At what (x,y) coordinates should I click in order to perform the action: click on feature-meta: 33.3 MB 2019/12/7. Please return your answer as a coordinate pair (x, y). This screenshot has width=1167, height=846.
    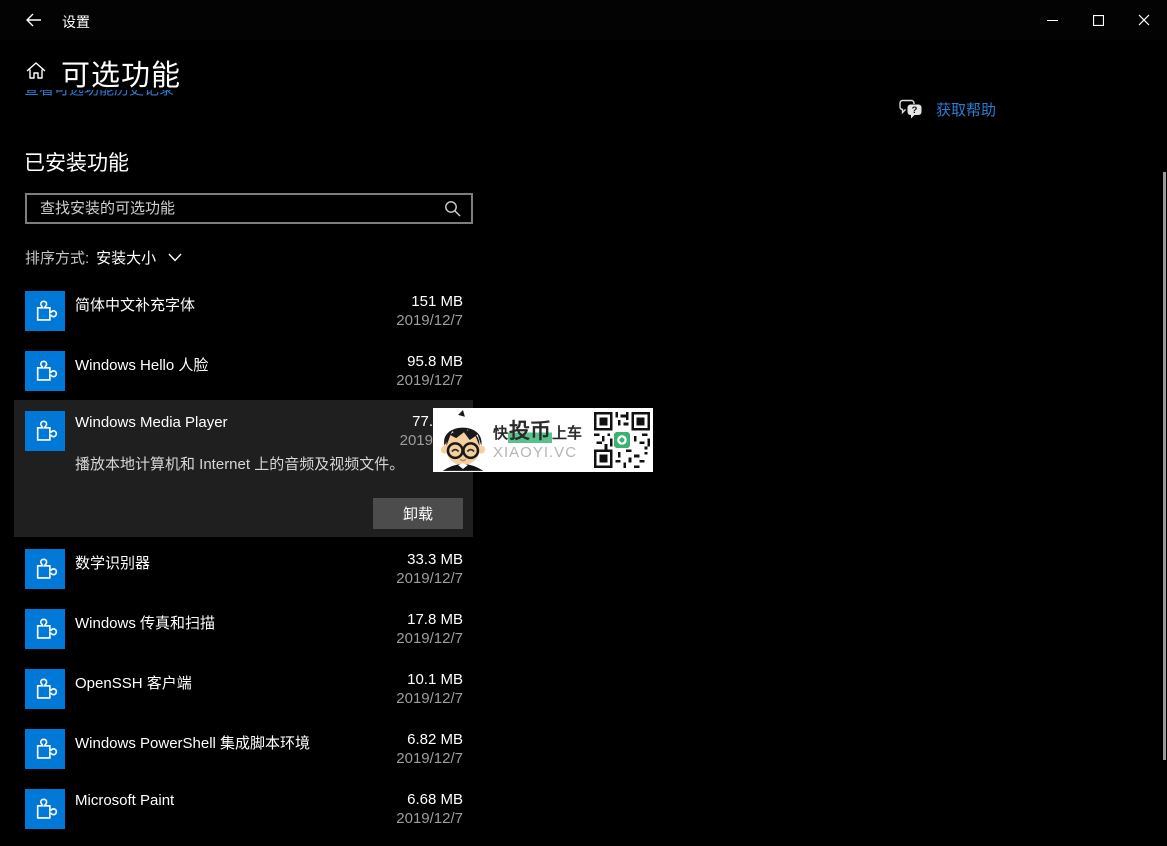
    Looking at the image, I should click on (429, 569).